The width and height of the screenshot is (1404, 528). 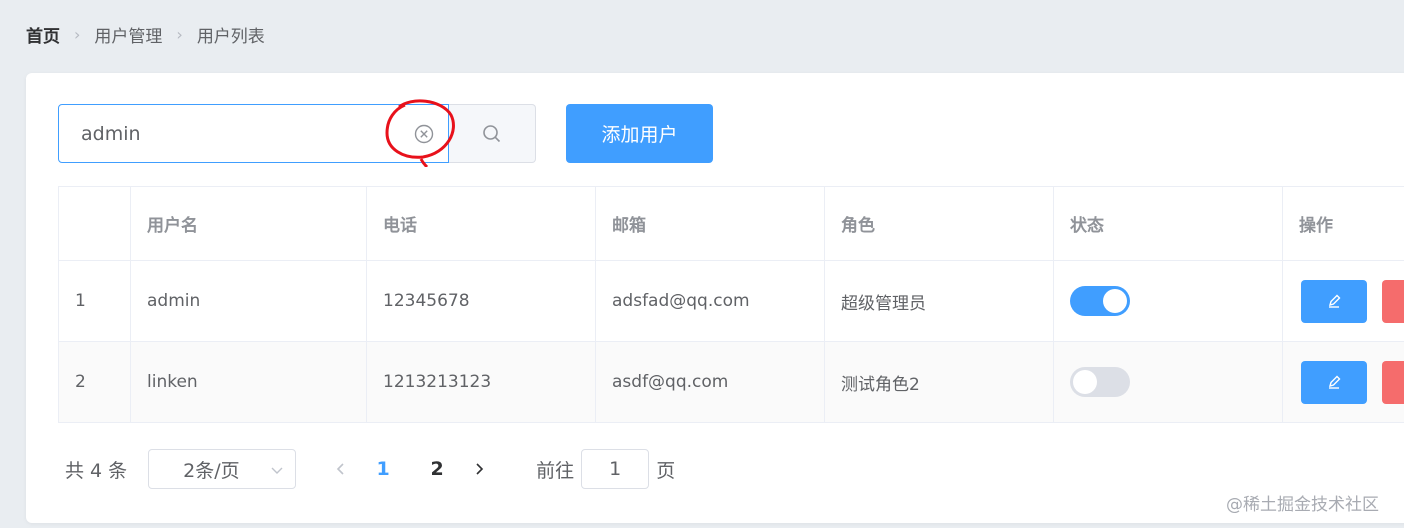 What do you see at coordinates (939, 301) in the screenshot?
I see `row-role: 超级管理员` at bounding box center [939, 301].